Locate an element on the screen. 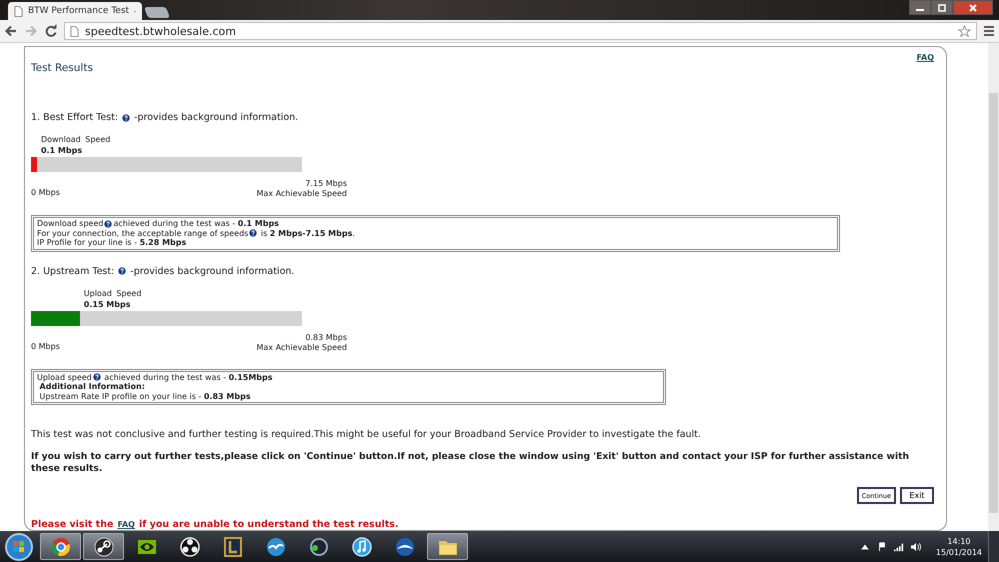 The height and width of the screenshot is (562, 999). maximize-button is located at coordinates (942, 7).